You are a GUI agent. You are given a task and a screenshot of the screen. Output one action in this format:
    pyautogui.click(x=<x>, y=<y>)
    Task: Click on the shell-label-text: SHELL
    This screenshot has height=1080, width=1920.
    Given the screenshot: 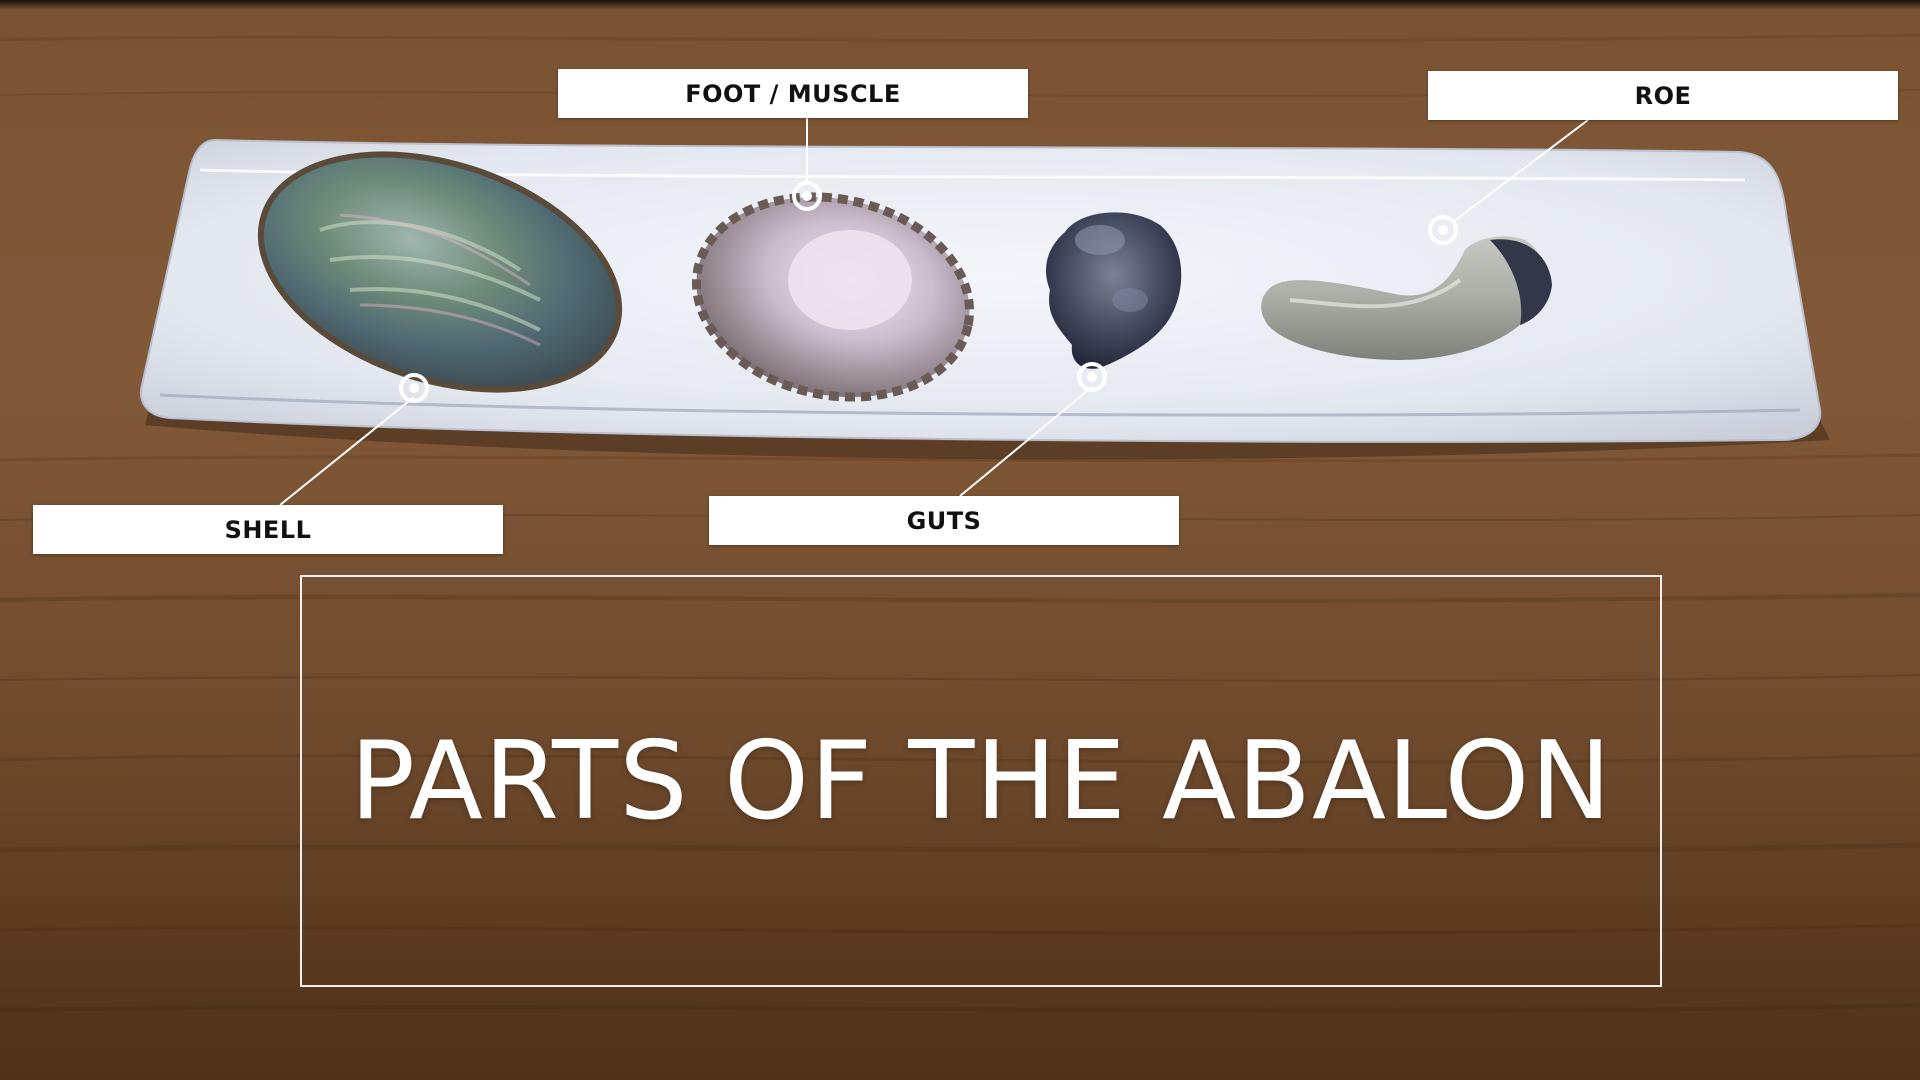 What is the action you would take?
    pyautogui.click(x=268, y=529)
    